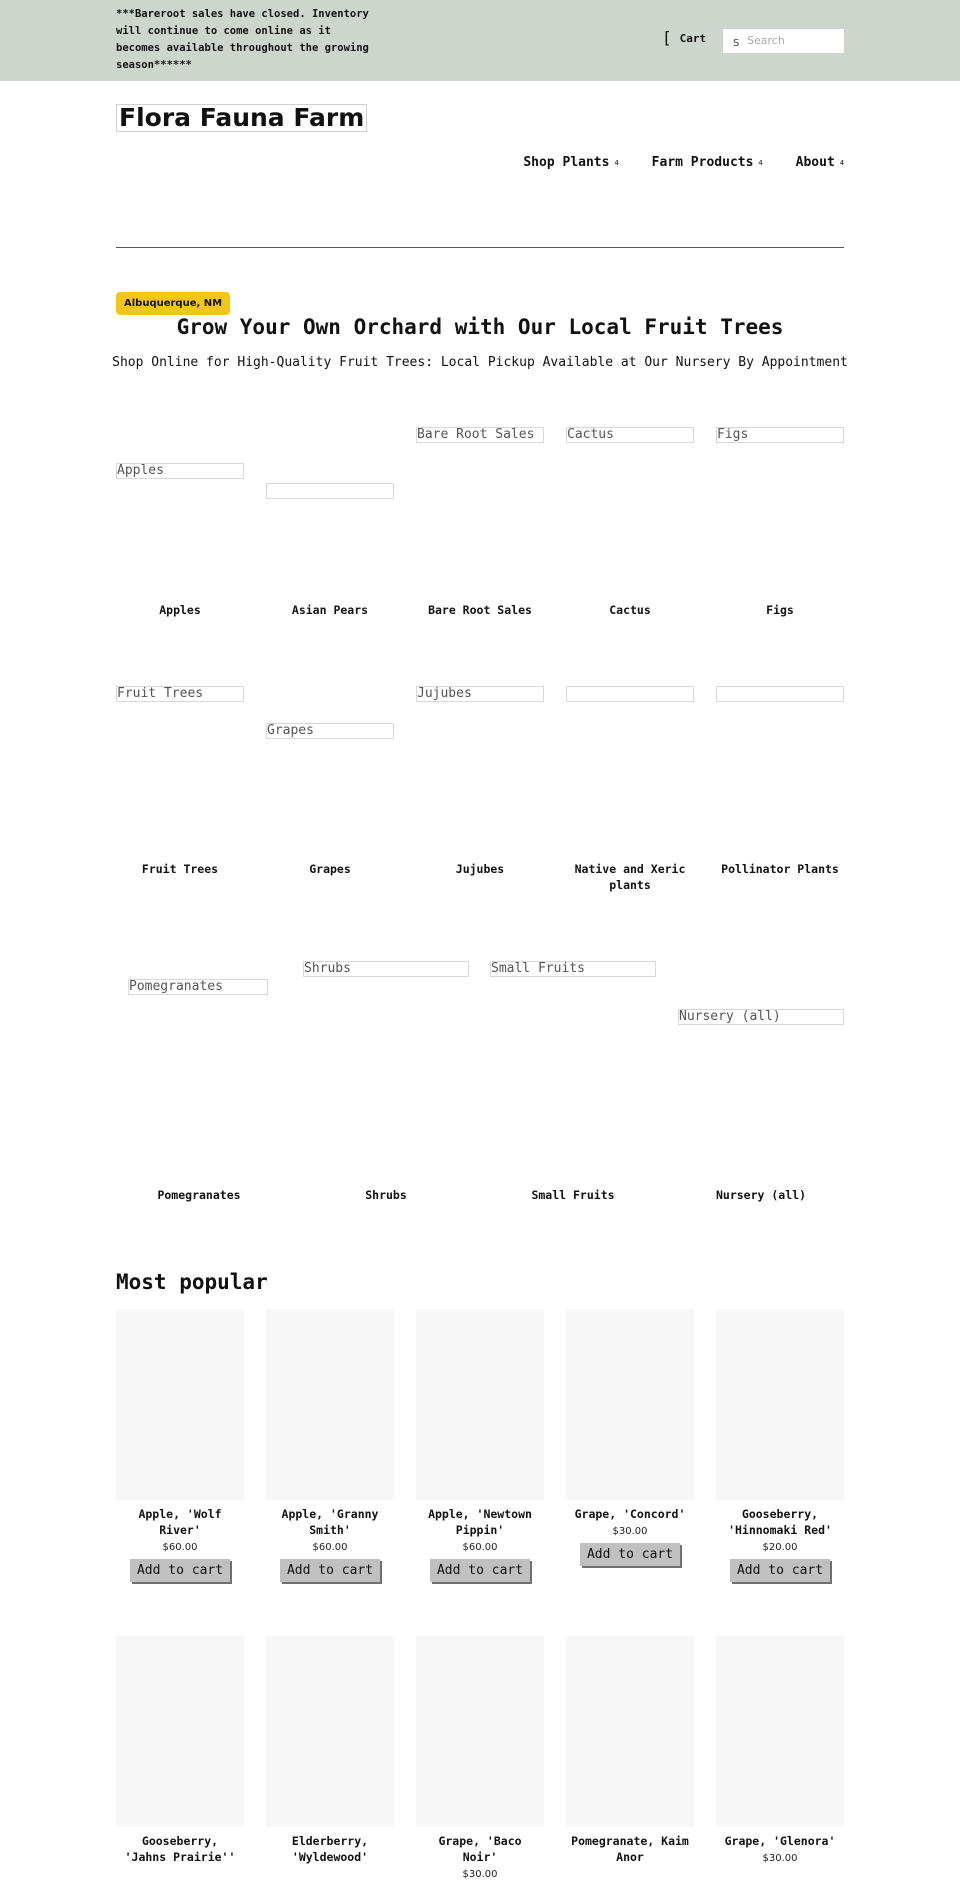 This screenshot has width=960, height=1880. What do you see at coordinates (180, 471) in the screenshot?
I see `category-image: Apples` at bounding box center [180, 471].